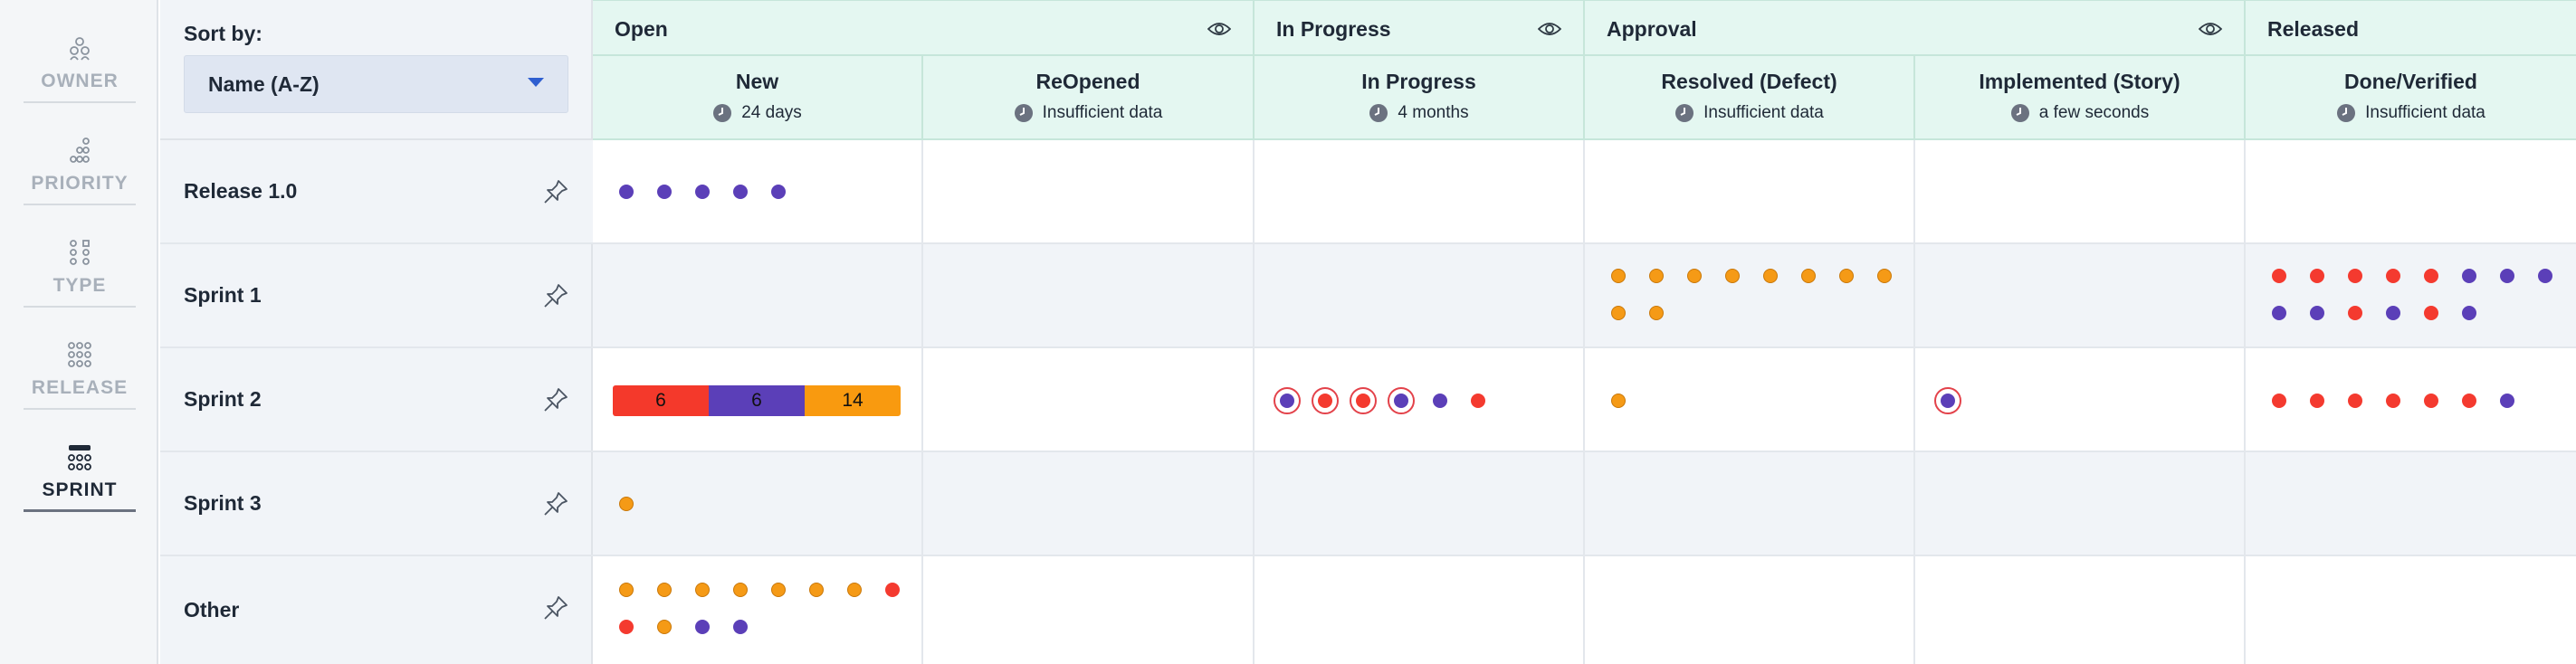  What do you see at coordinates (80, 165) in the screenshot?
I see `group-by-priority: PRIORITY` at bounding box center [80, 165].